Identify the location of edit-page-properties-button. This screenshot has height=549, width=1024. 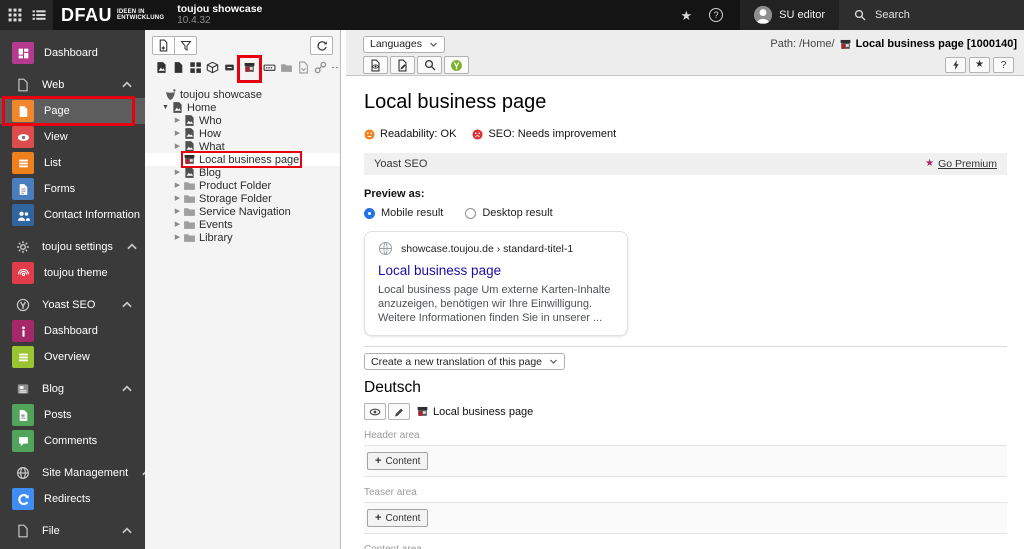
(402, 65).